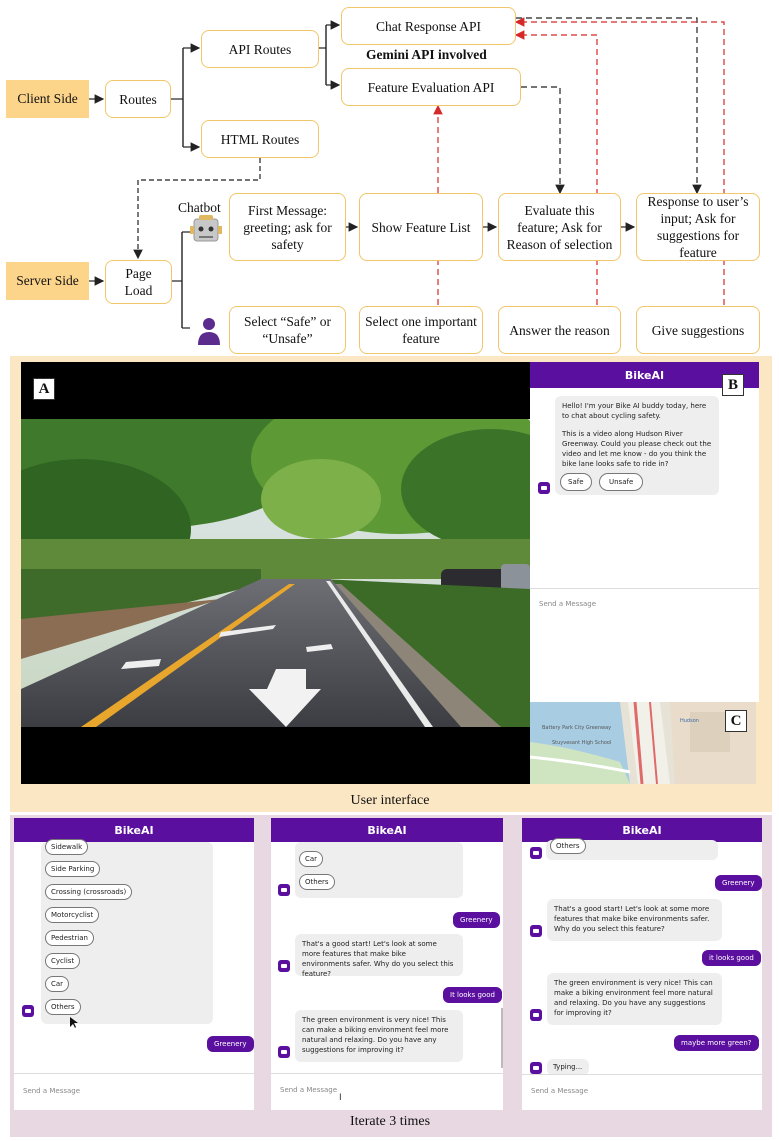  What do you see at coordinates (51, 1091) in the screenshot?
I see `iter1-message-input: Send a Message` at bounding box center [51, 1091].